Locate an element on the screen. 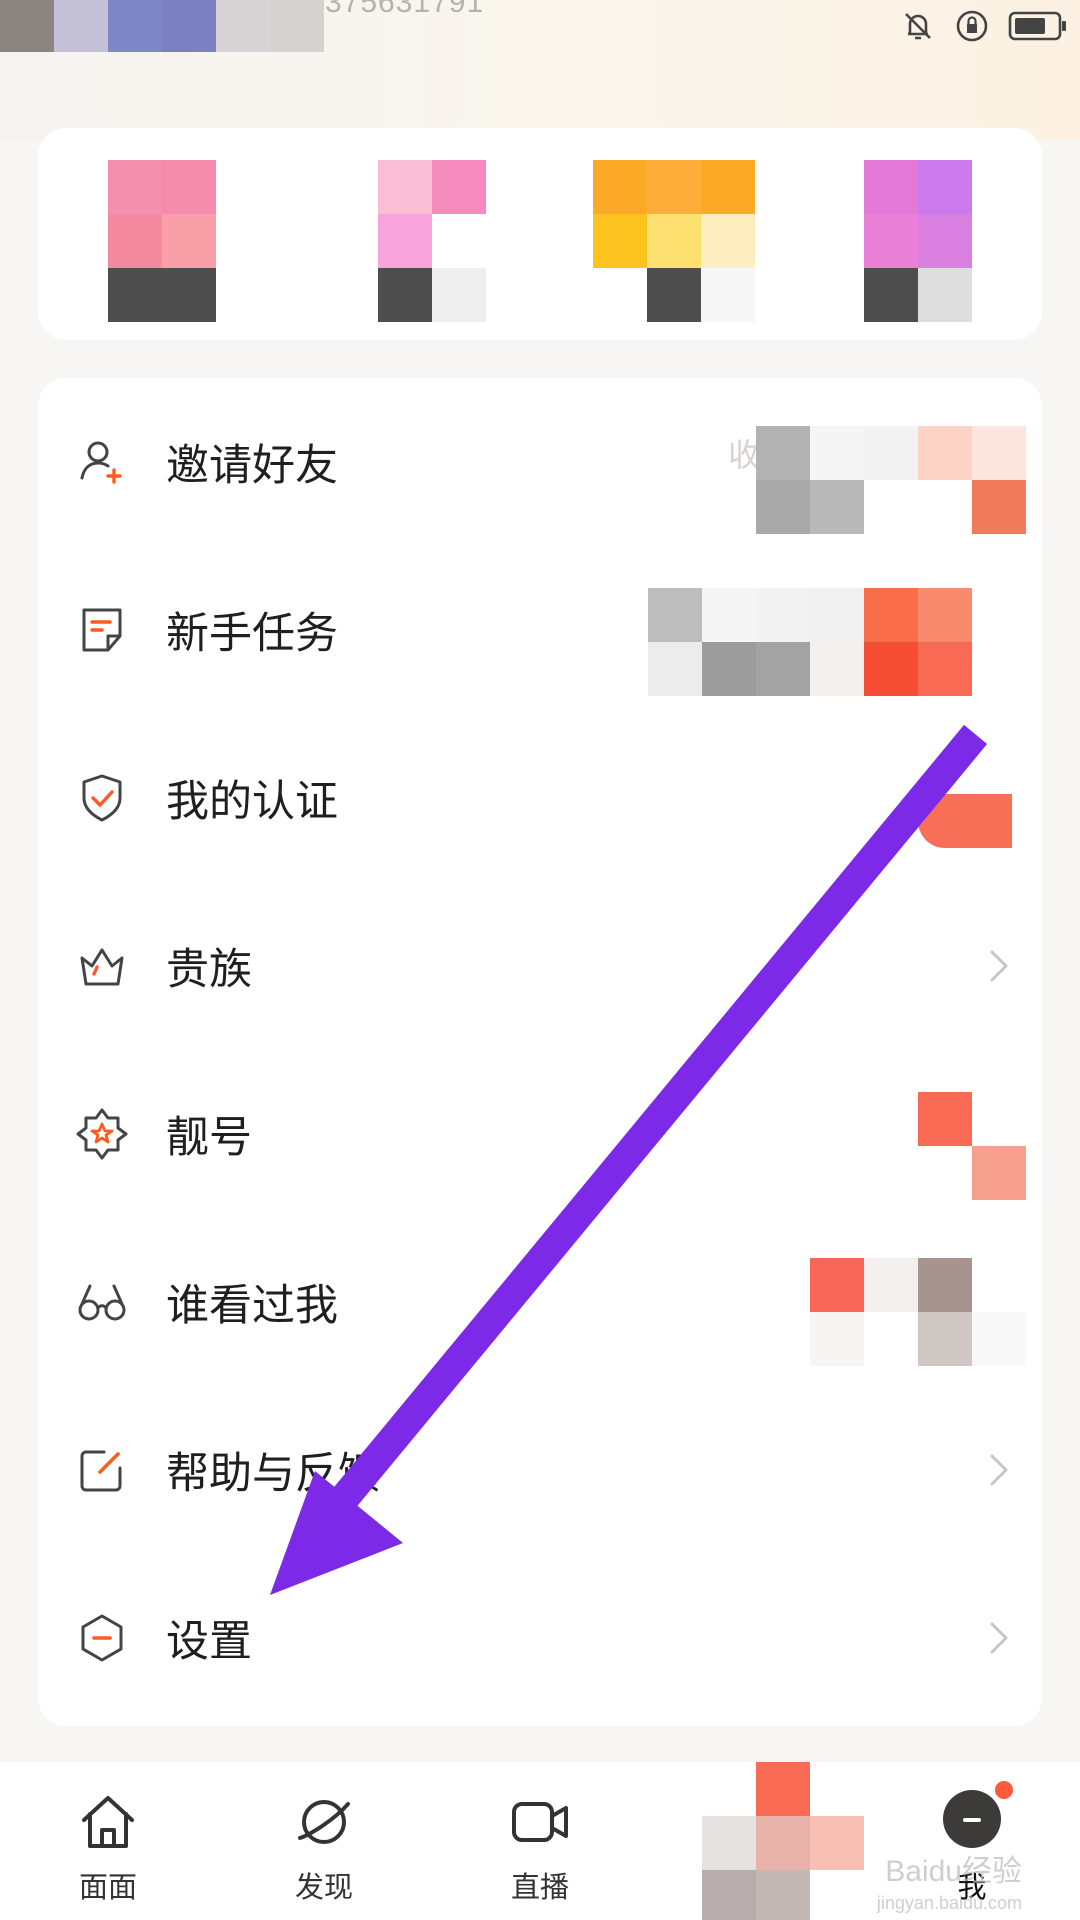  tab-discover: 发现 is located at coordinates (324, 1841).